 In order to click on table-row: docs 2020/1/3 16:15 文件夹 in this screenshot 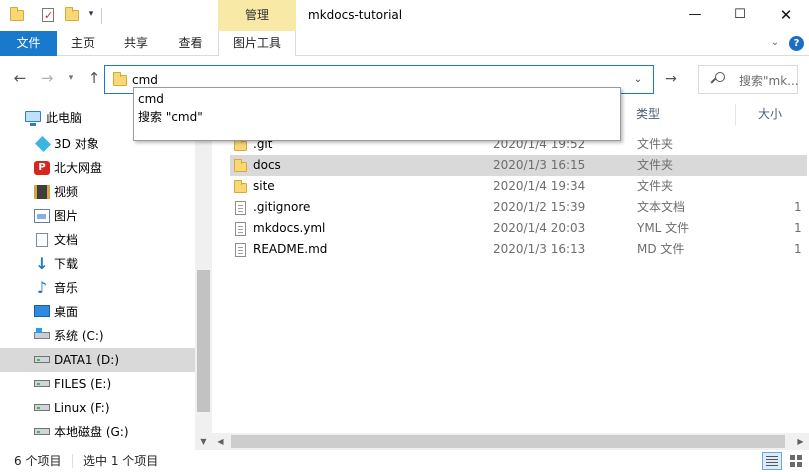, I will do `click(518, 165)`.